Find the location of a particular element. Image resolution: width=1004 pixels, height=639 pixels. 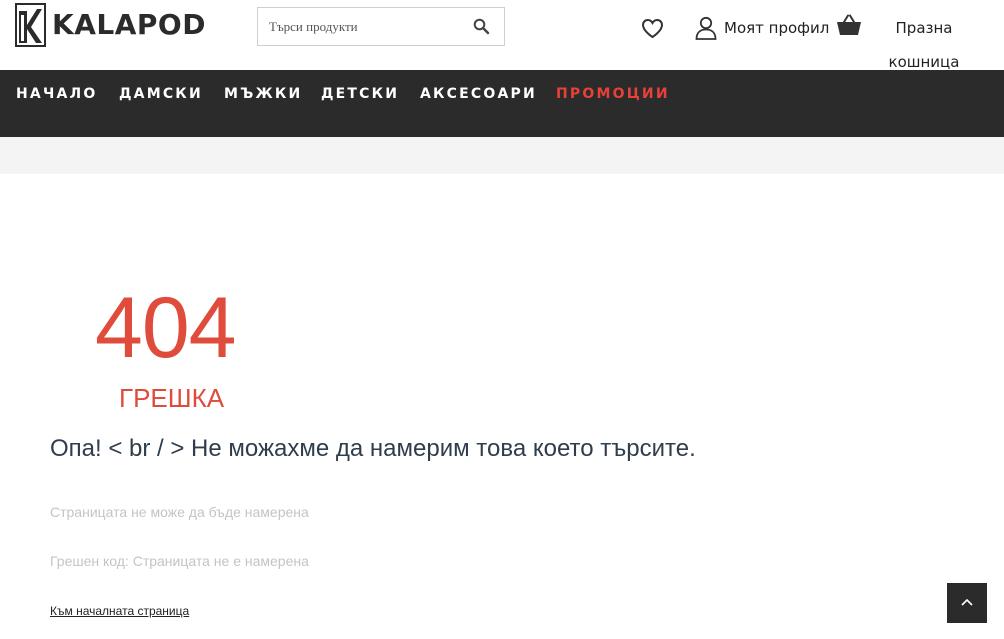

nav-item-women: ДАМСКИ is located at coordinates (161, 94).